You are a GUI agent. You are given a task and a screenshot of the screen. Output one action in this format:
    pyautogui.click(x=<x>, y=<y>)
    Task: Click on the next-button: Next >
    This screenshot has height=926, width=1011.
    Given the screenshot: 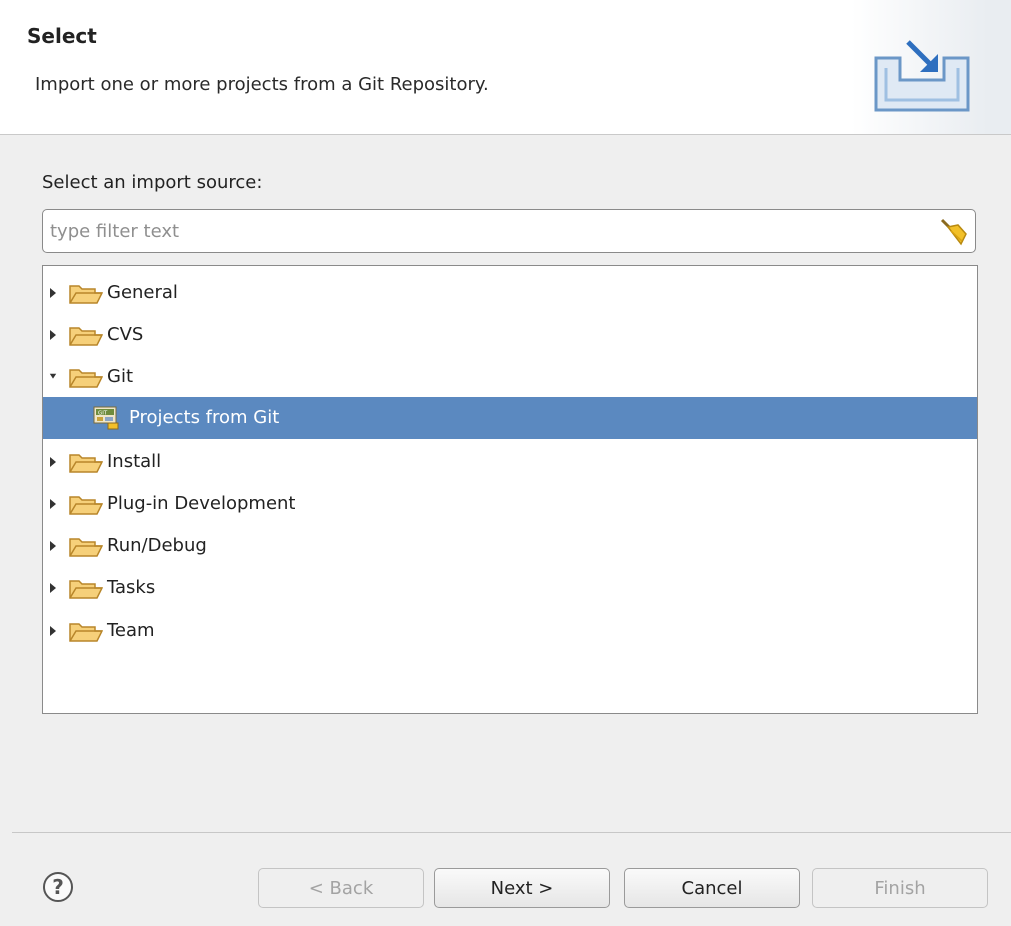 What is the action you would take?
    pyautogui.click(x=522, y=888)
    